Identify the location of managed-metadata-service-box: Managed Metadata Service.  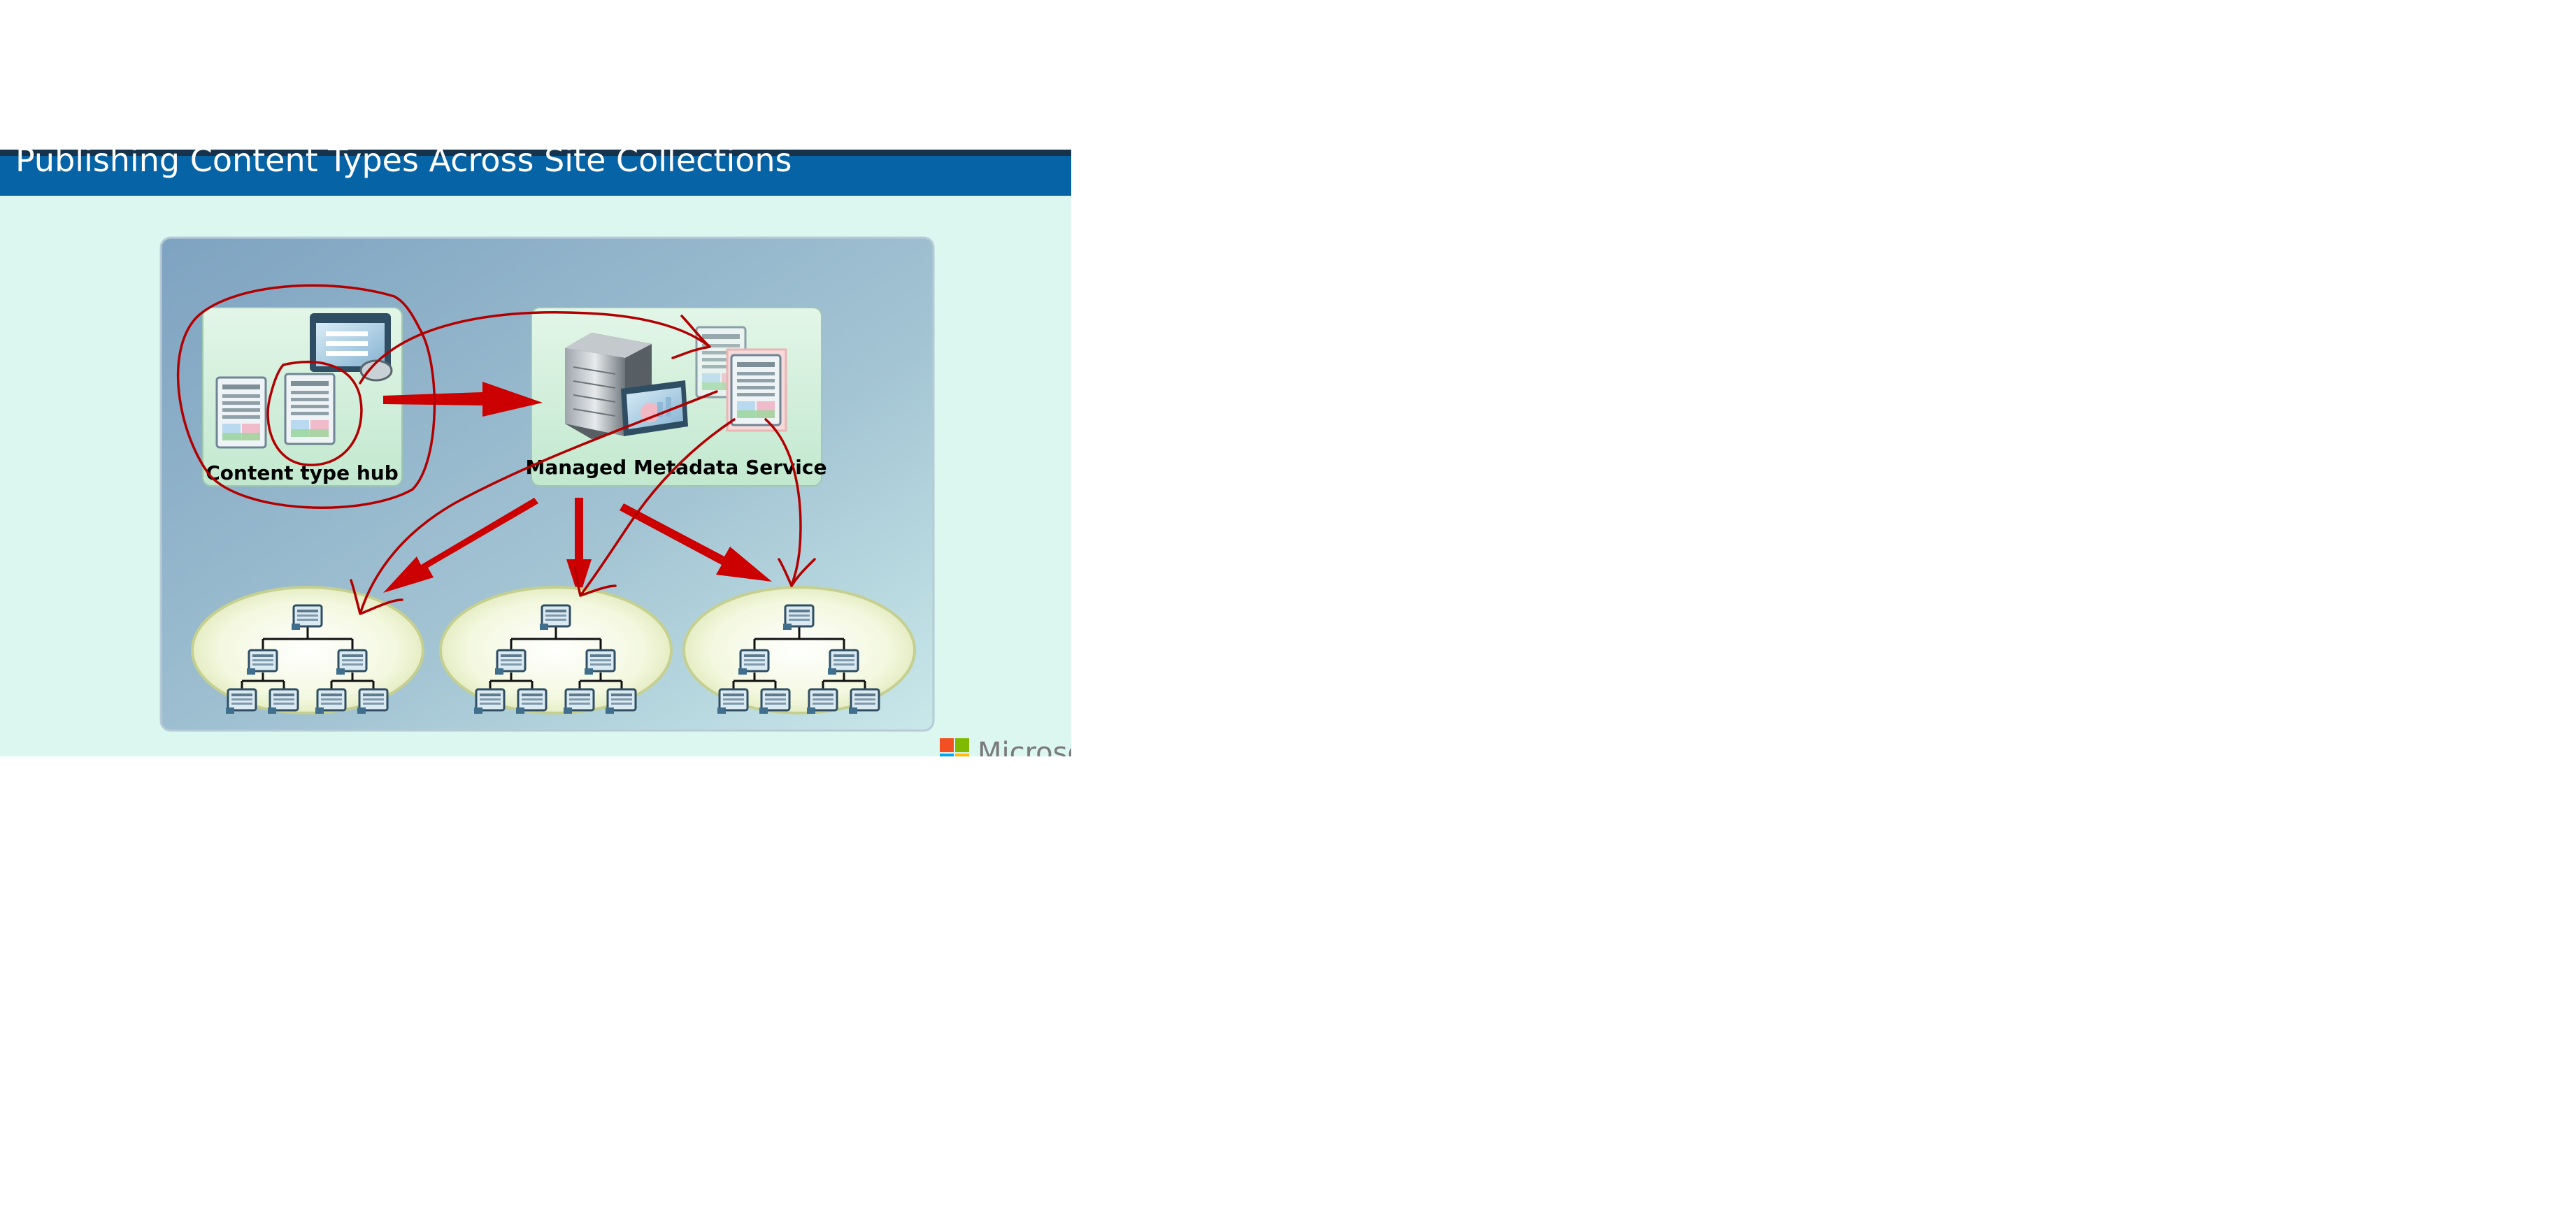
(676, 397).